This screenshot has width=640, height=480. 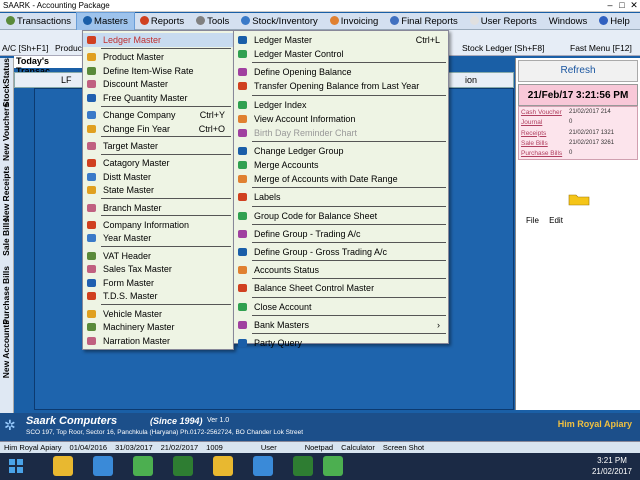 What do you see at coordinates (105, 21) in the screenshot?
I see `menu-masters: Masters` at bounding box center [105, 21].